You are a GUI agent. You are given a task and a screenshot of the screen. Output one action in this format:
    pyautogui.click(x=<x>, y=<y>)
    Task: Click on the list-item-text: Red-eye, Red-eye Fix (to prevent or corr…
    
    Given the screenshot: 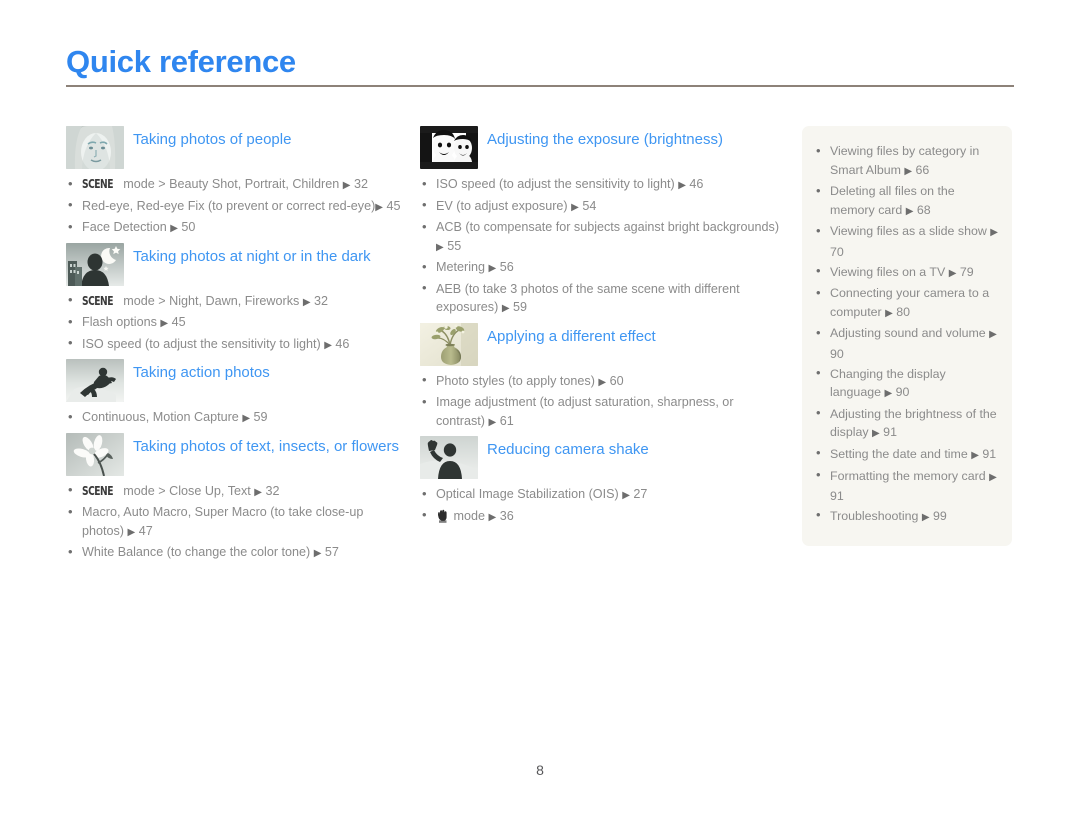 What is the action you would take?
    pyautogui.click(x=229, y=205)
    